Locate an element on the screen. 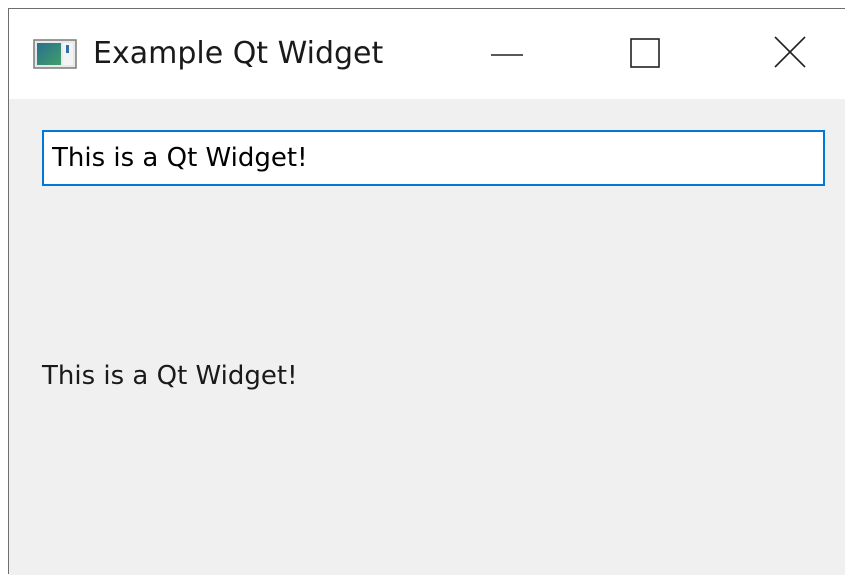 The height and width of the screenshot is (575, 845). minimize-icon is located at coordinates (507, 55).